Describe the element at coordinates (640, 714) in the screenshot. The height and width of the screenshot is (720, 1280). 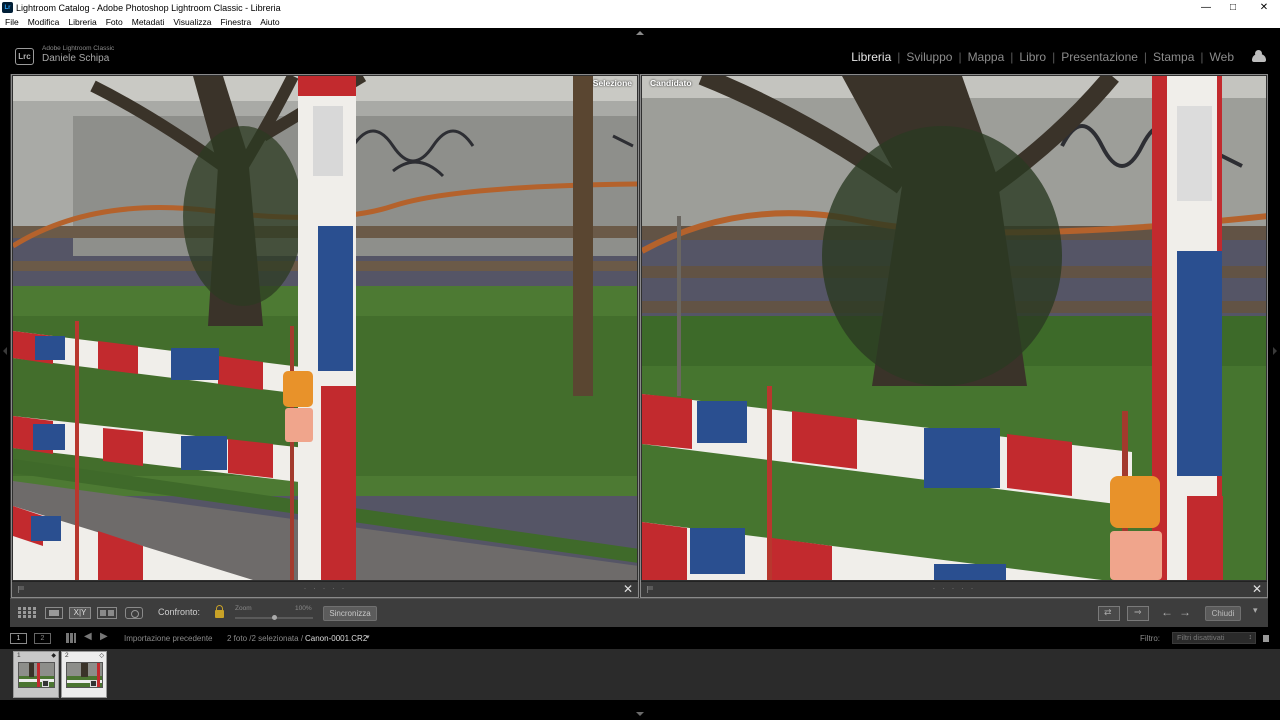
I see `collapse-bottom-panel-icon` at that location.